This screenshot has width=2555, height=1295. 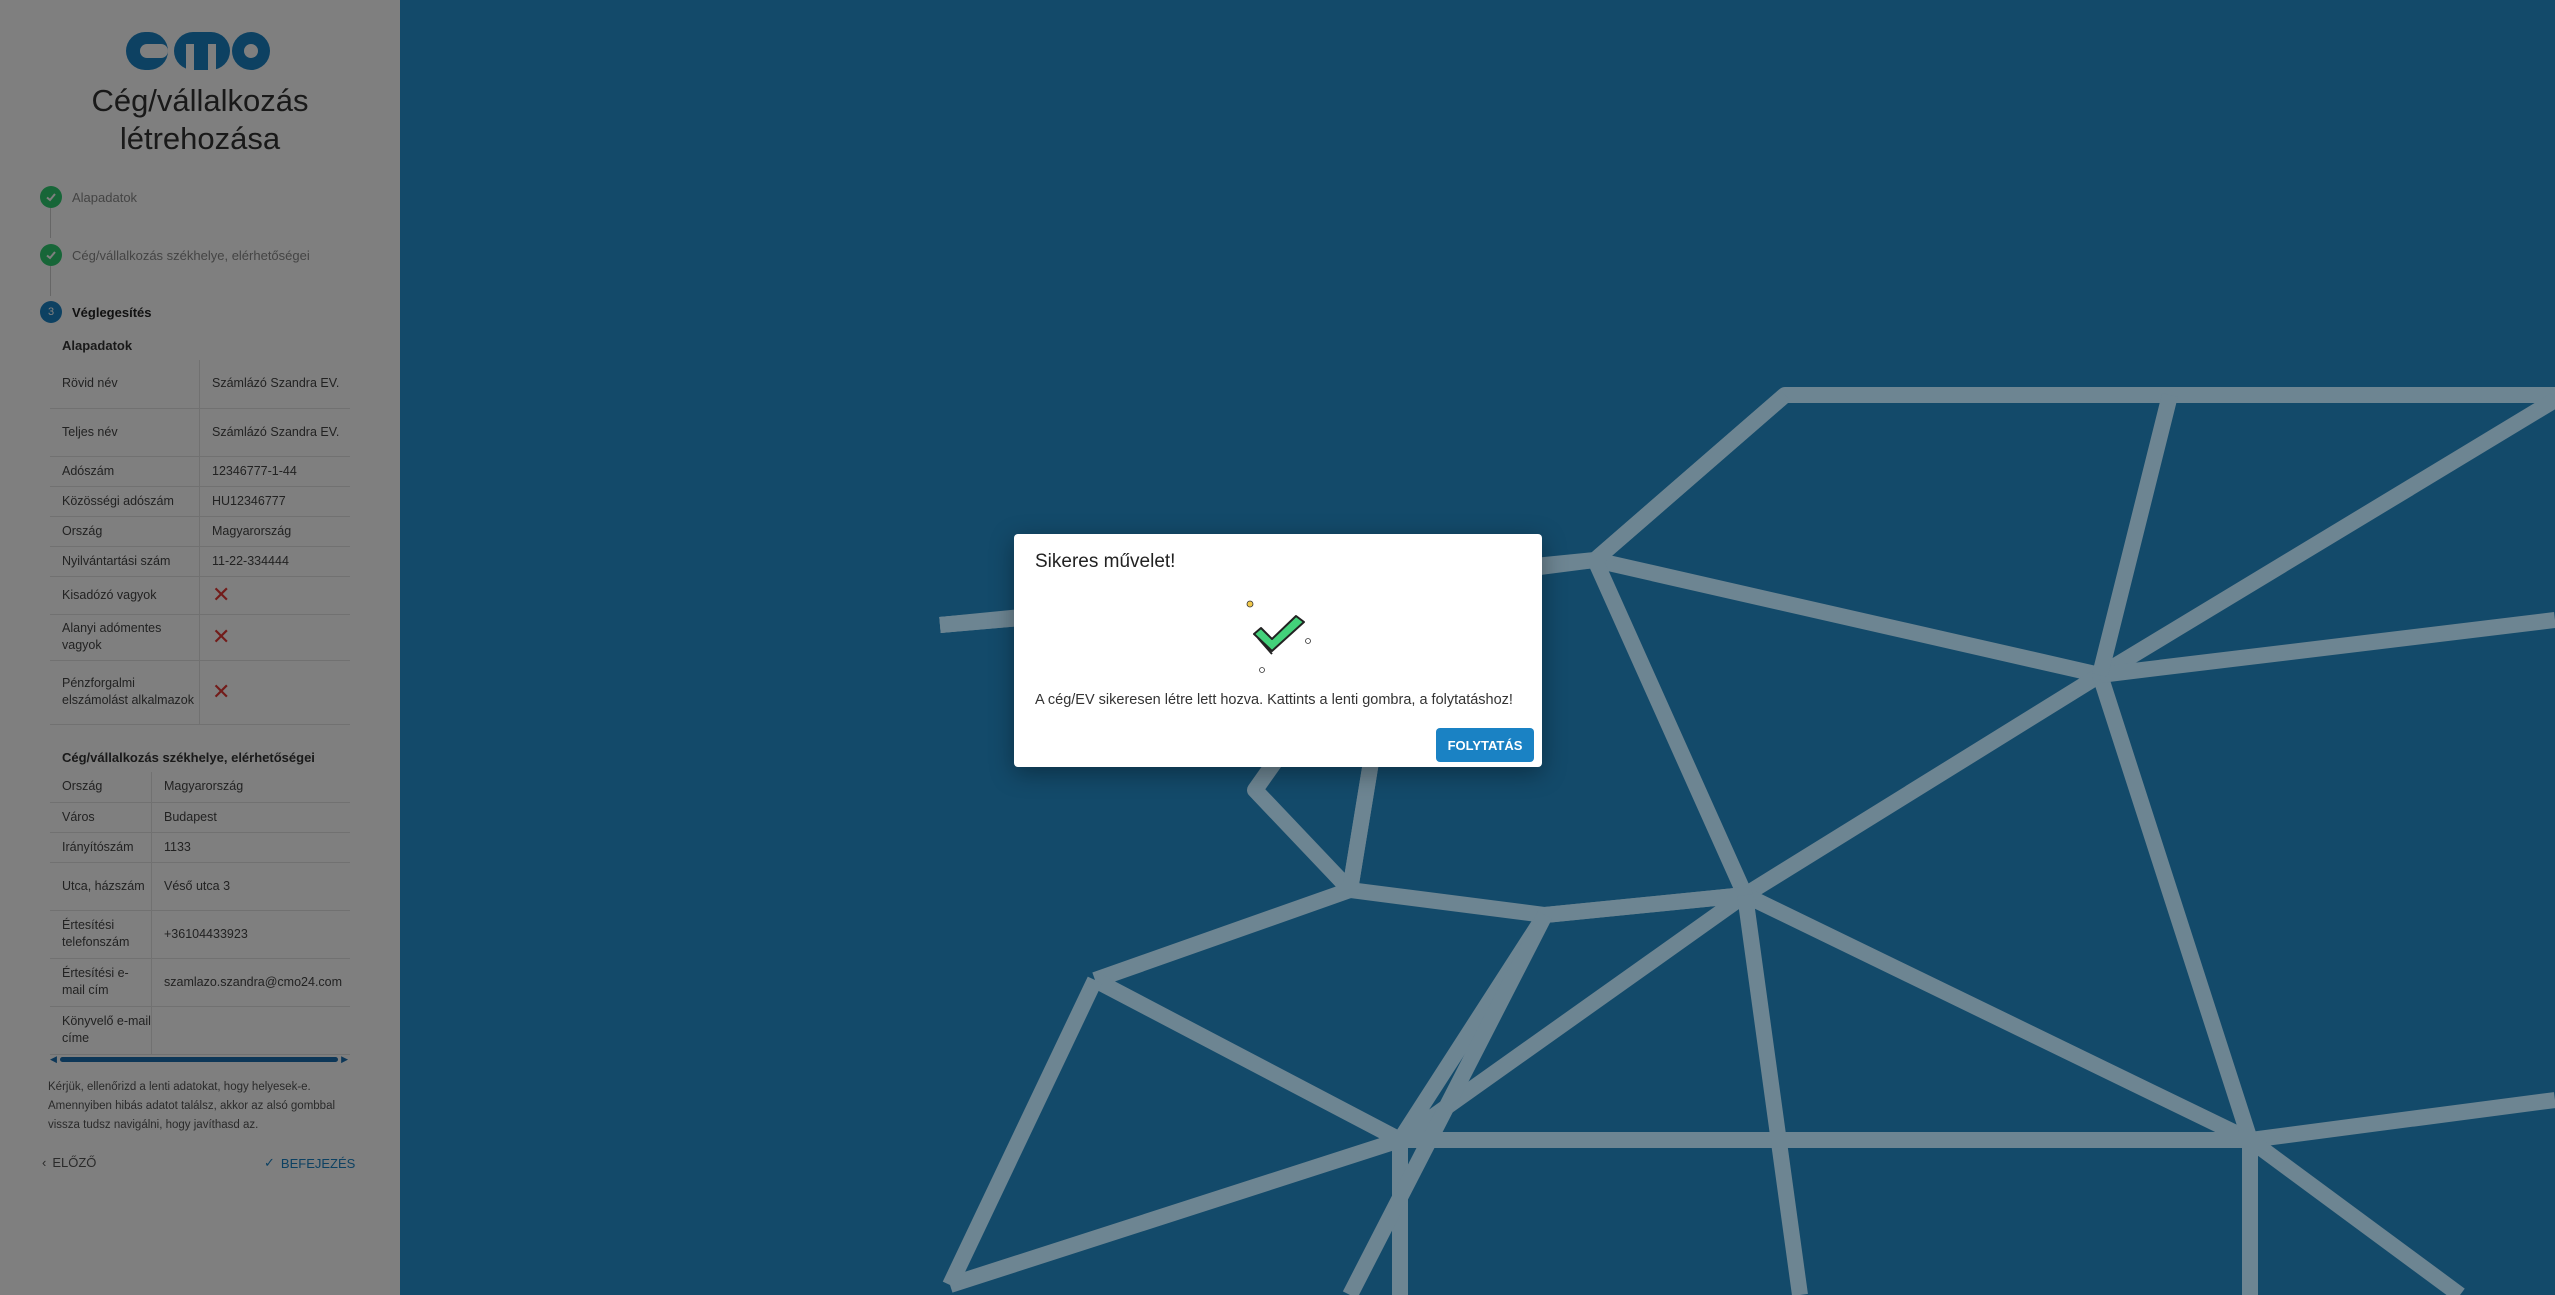 I want to click on check-success-icon, so click(x=1278, y=636).